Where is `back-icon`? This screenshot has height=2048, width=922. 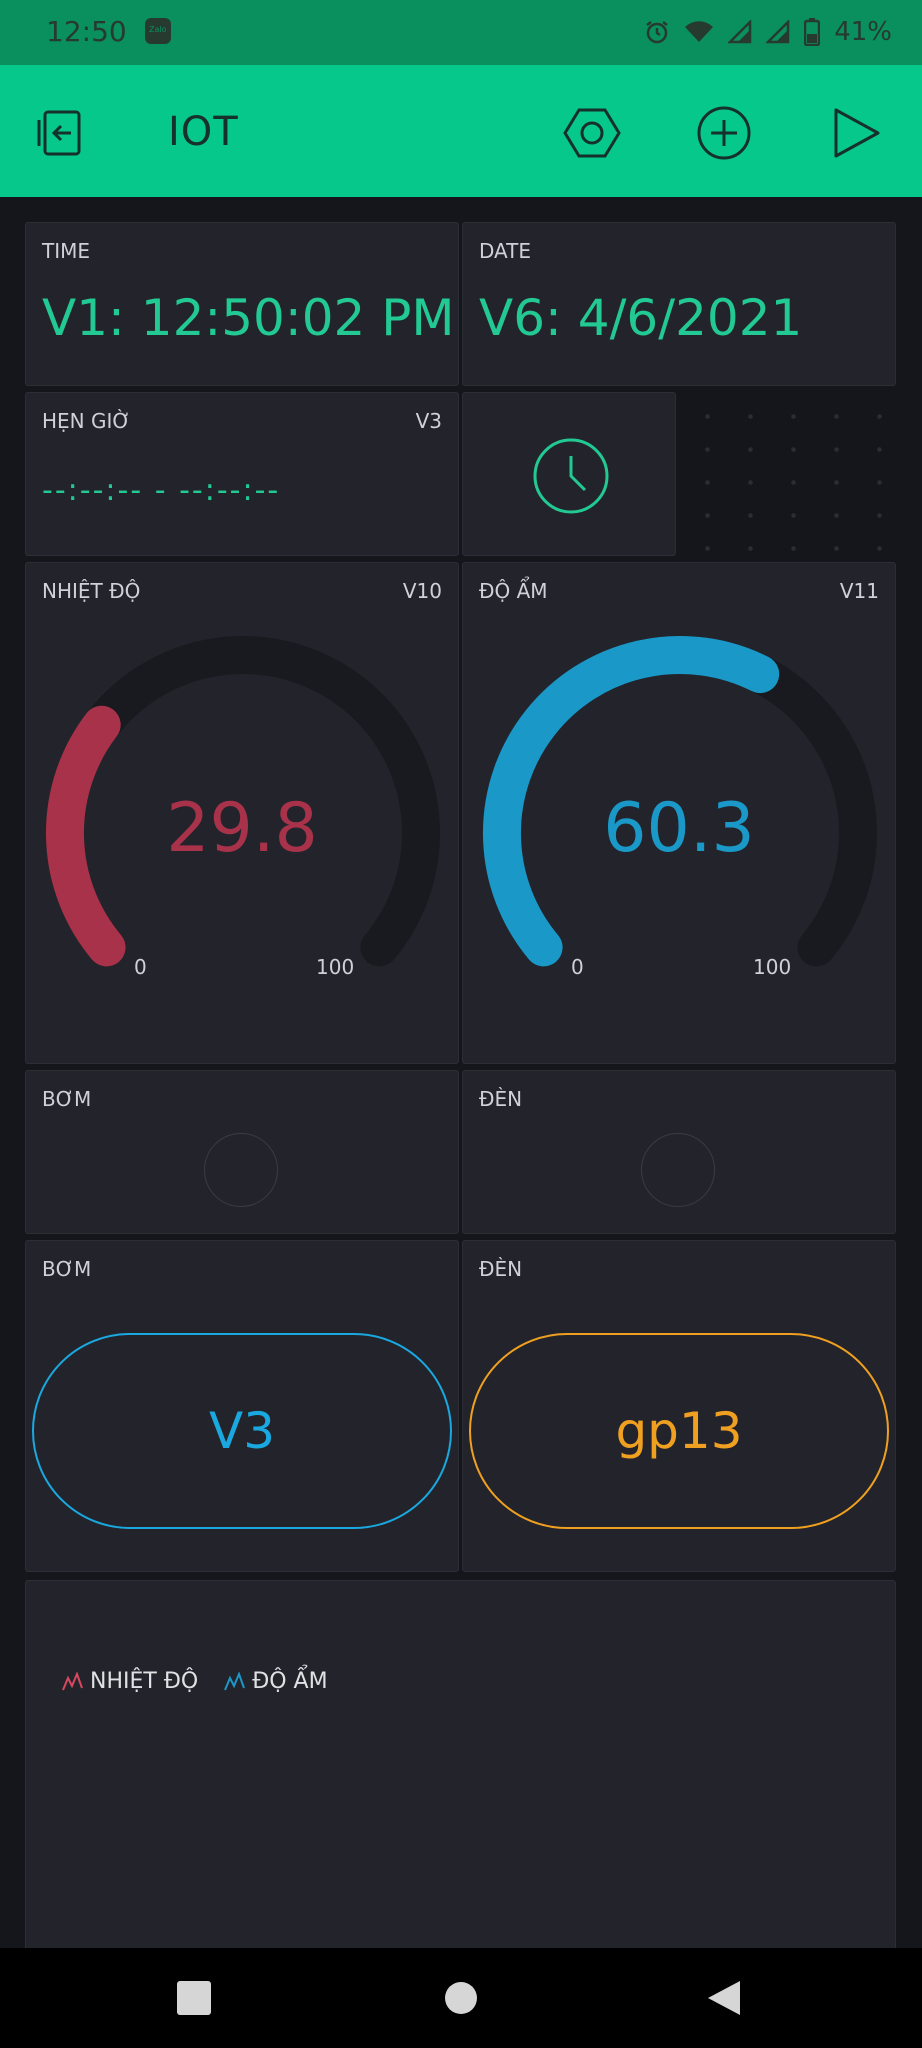
back-icon is located at coordinates (724, 1998).